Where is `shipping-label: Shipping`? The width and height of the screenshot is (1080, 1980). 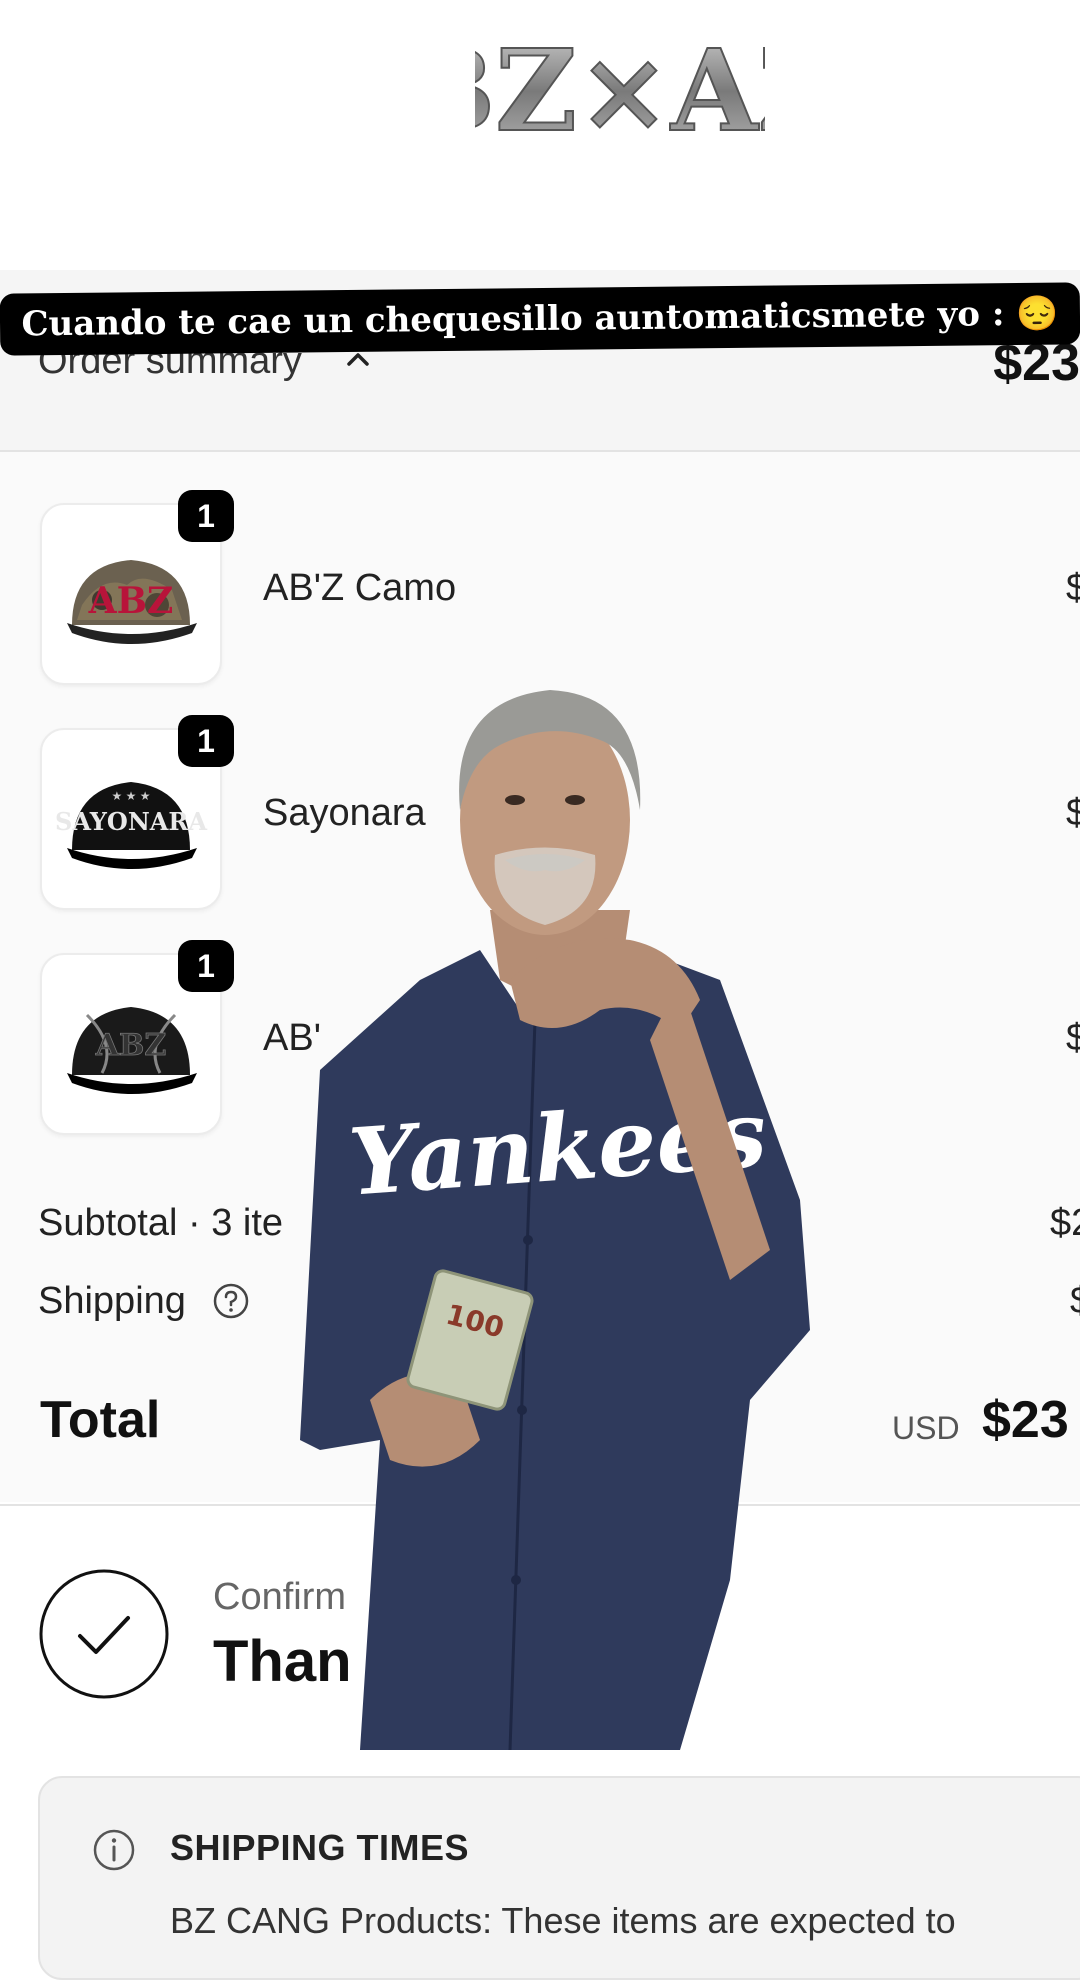
shipping-label: Shipping is located at coordinates (112, 1301).